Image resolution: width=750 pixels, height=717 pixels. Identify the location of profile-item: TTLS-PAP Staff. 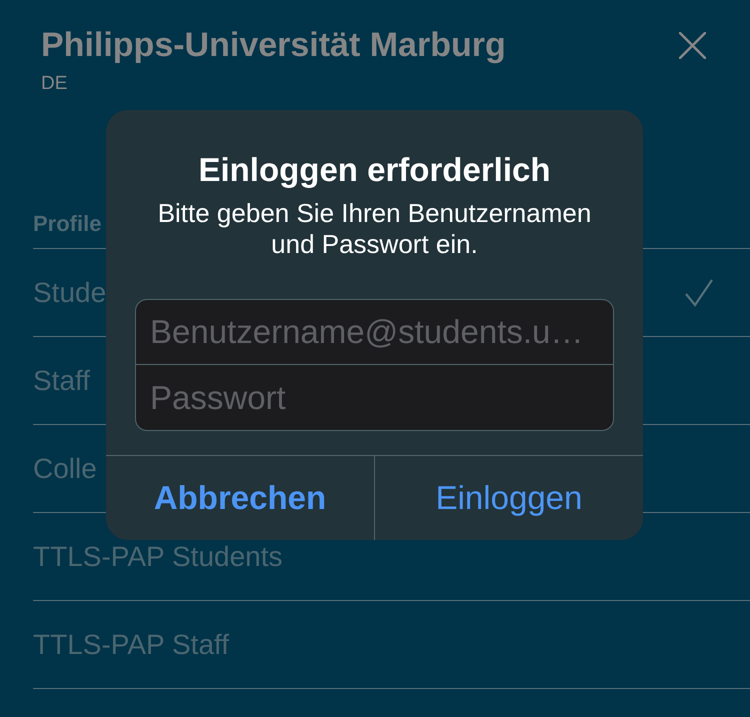
(131, 644).